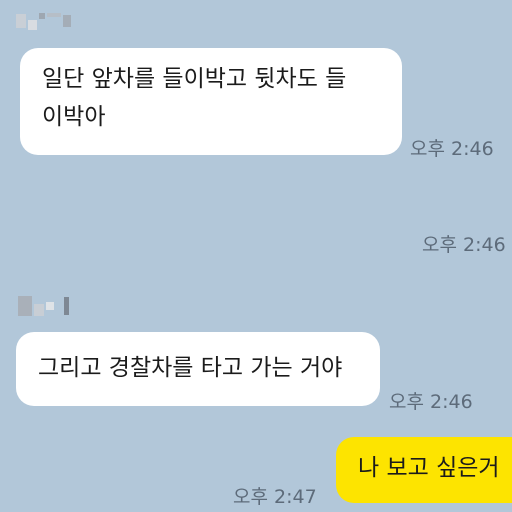 The height and width of the screenshot is (512, 512). I want to click on message-timestamp: 오후 2:47, so click(275, 497).